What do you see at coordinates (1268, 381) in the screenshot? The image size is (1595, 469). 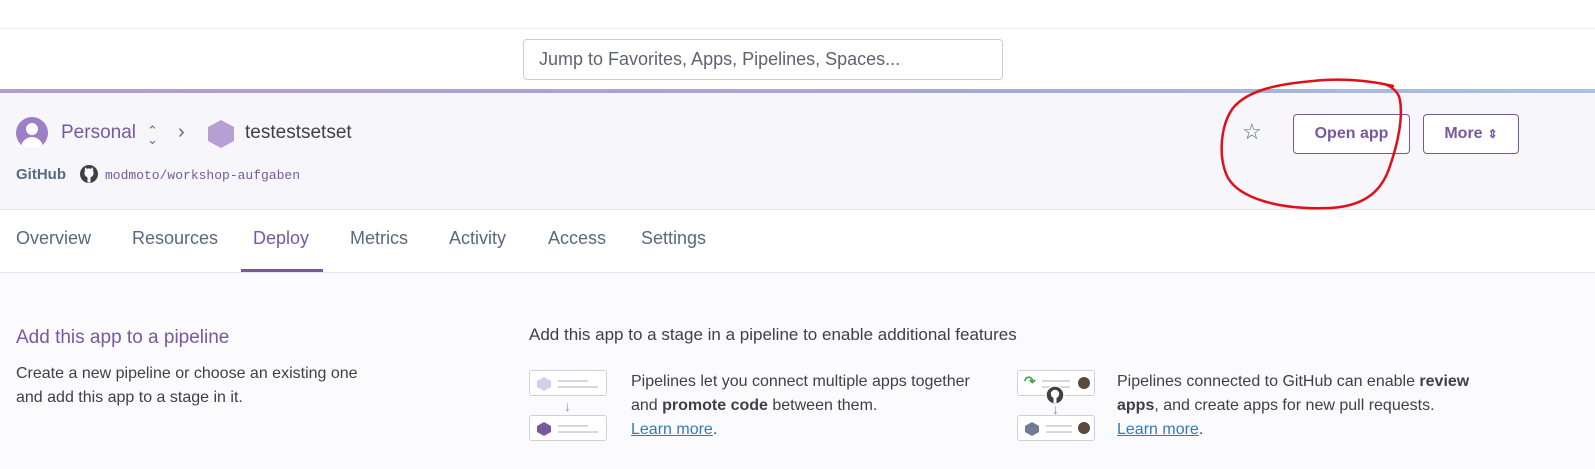 I see `feature-text-part: Pipelines connected to GitHub can enable` at bounding box center [1268, 381].